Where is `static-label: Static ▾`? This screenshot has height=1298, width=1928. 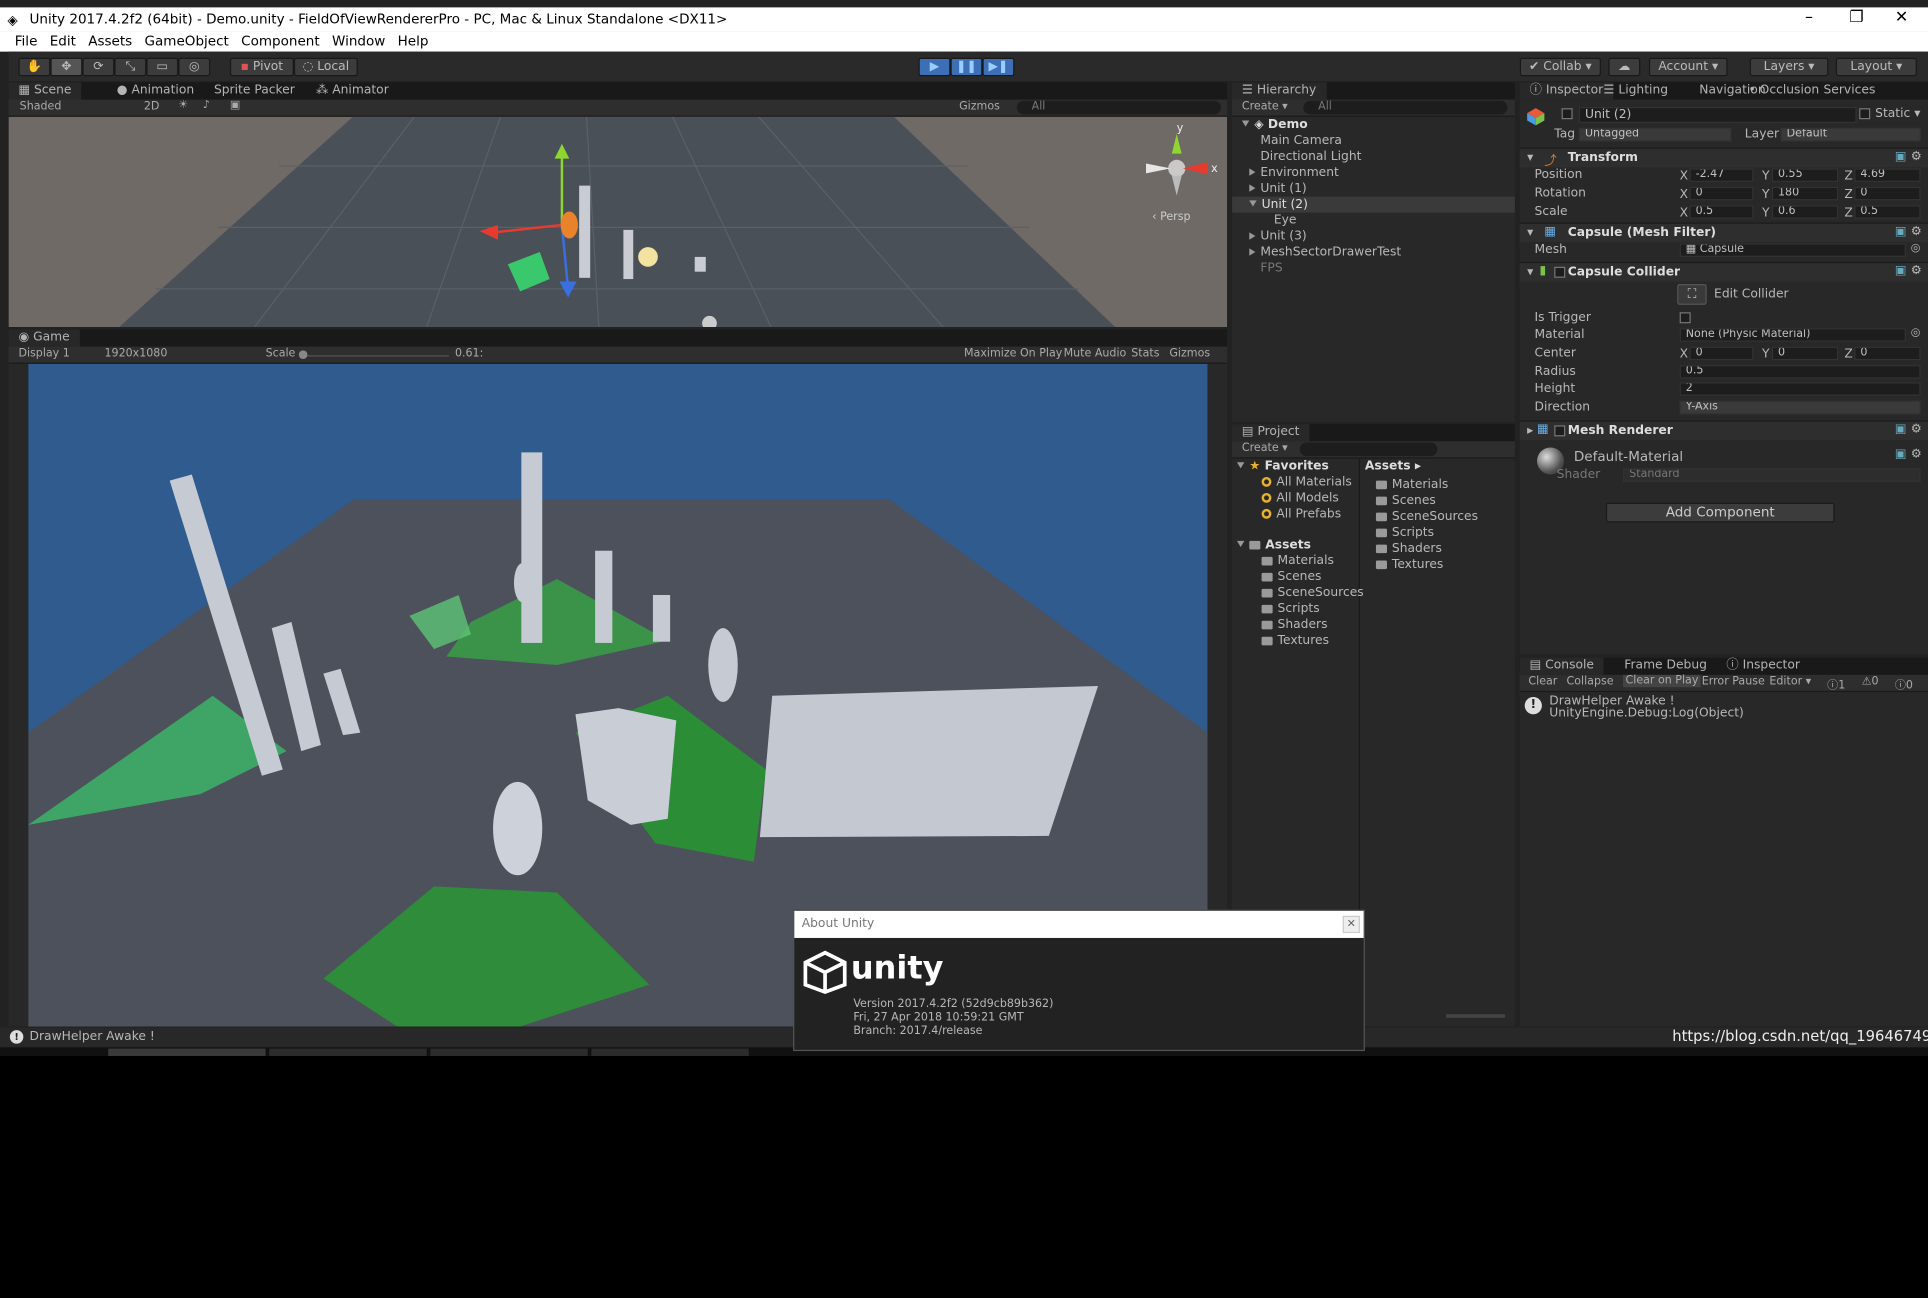 static-label: Static ▾ is located at coordinates (1897, 114).